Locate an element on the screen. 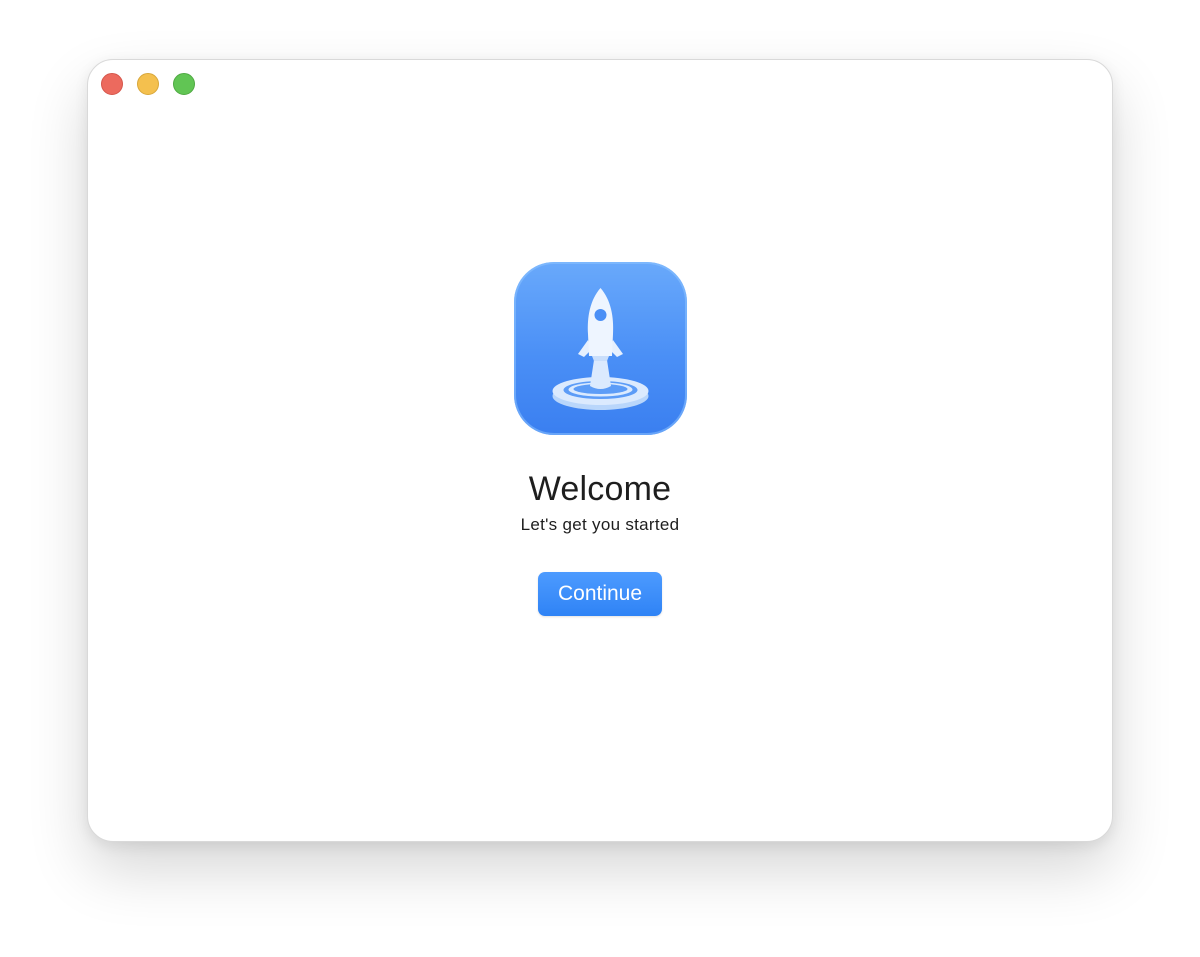  rocket-launch-icon is located at coordinates (600, 348).